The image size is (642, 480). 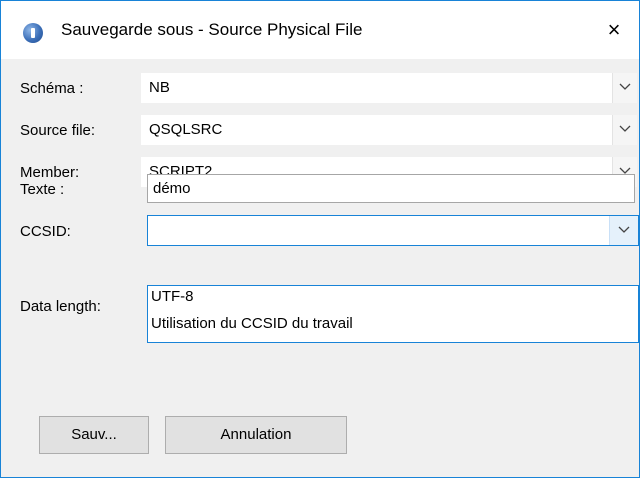 I want to click on cancel-button: Annulation, so click(x=256, y=435).